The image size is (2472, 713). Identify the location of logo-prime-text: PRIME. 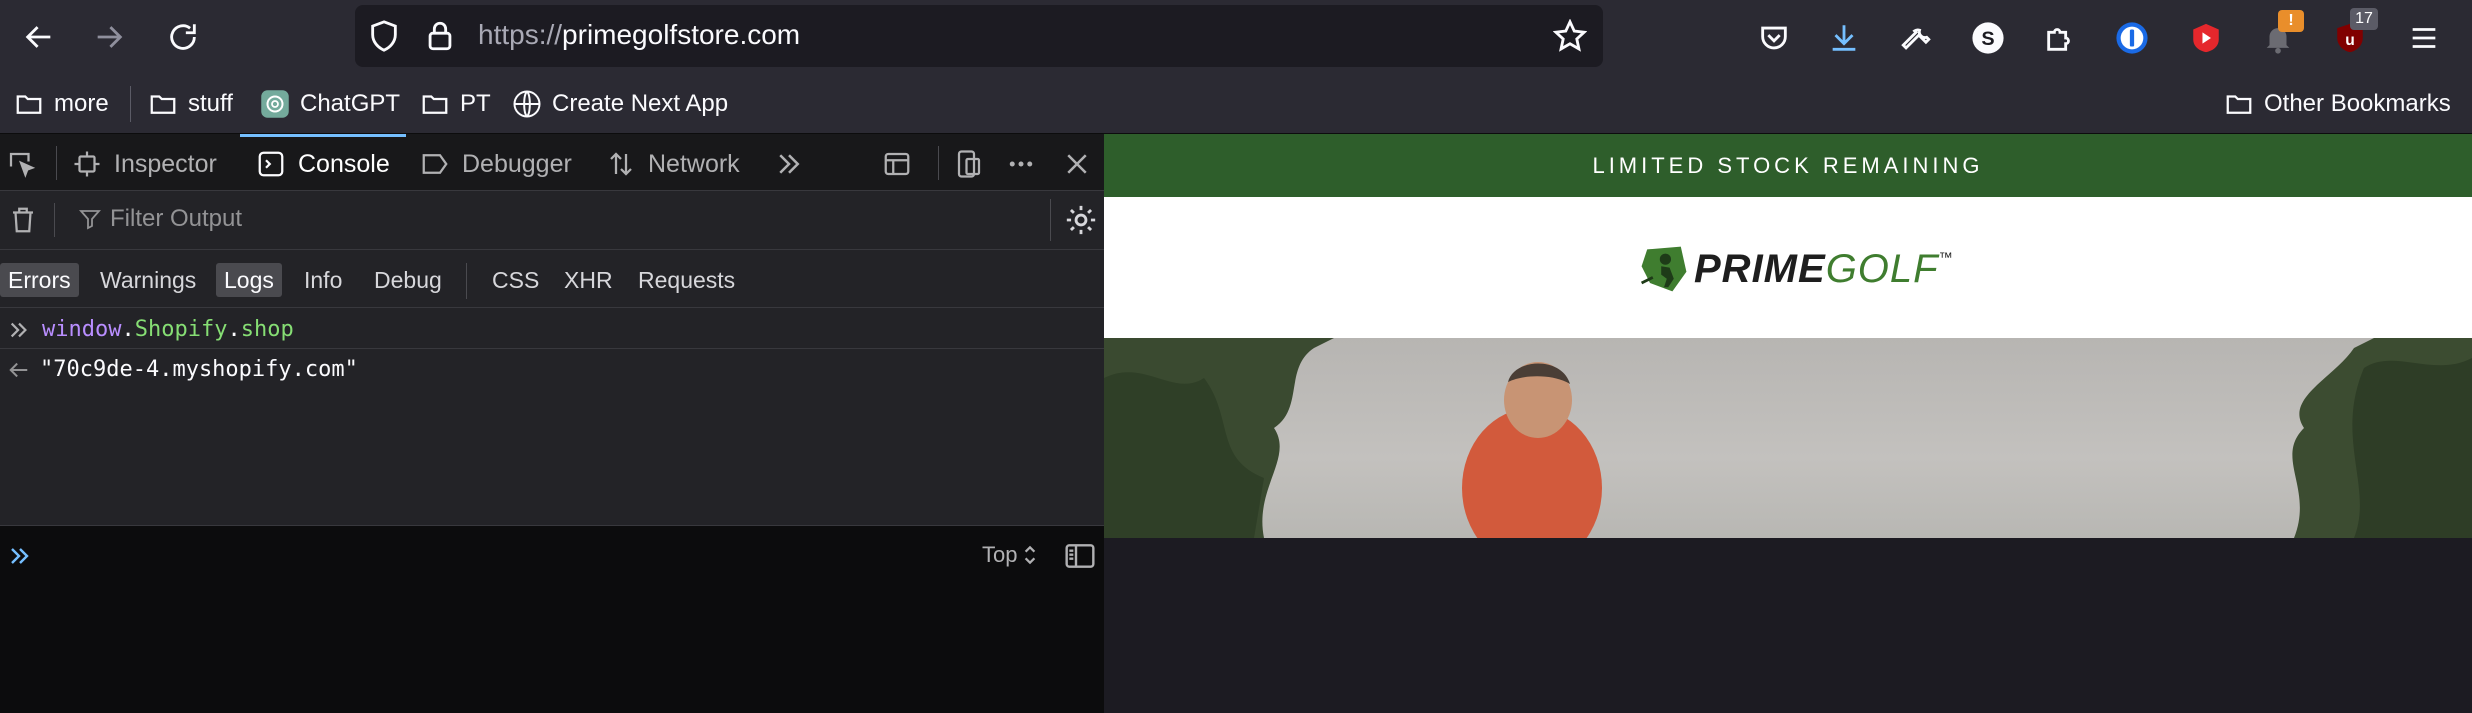
(1760, 268).